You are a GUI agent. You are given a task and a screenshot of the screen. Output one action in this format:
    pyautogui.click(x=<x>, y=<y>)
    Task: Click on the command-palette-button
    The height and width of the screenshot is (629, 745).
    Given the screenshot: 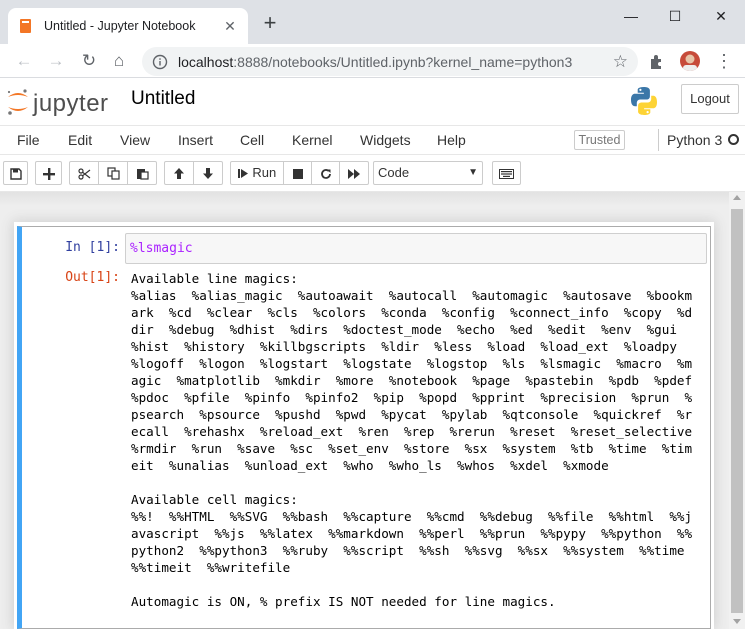 What is the action you would take?
    pyautogui.click(x=506, y=173)
    